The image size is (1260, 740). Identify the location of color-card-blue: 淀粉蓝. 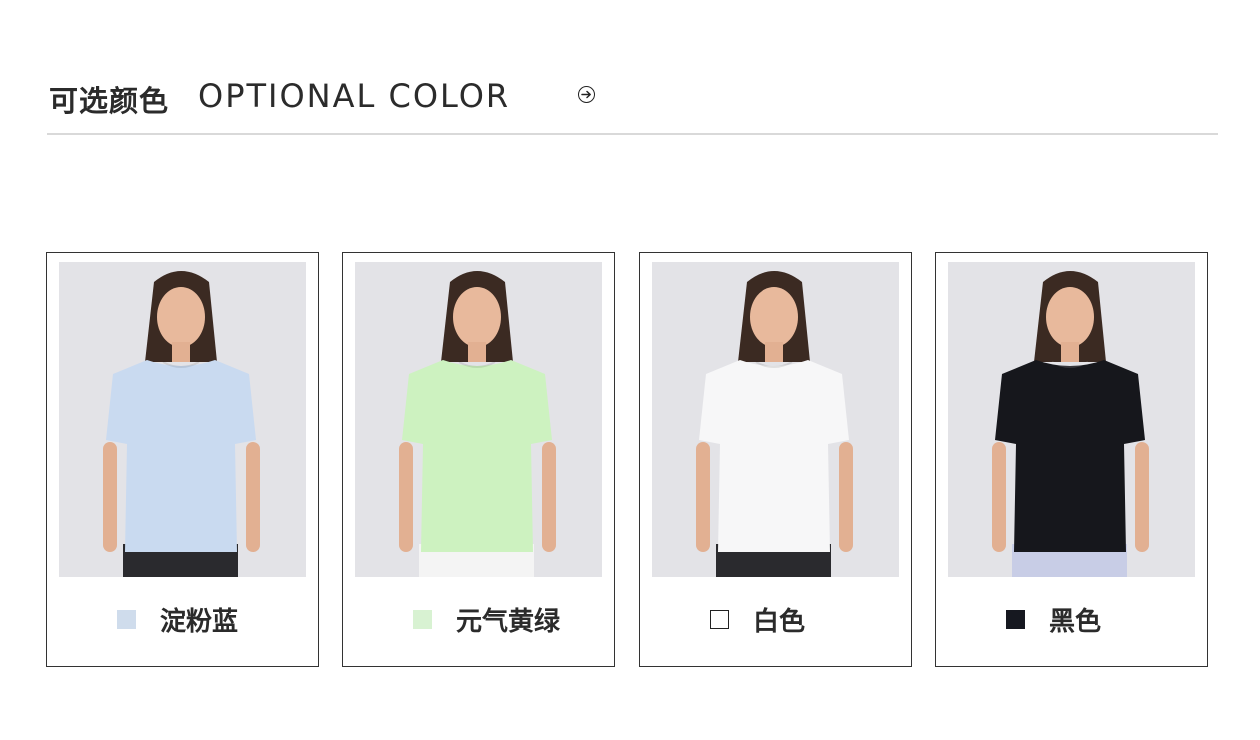
(182, 459).